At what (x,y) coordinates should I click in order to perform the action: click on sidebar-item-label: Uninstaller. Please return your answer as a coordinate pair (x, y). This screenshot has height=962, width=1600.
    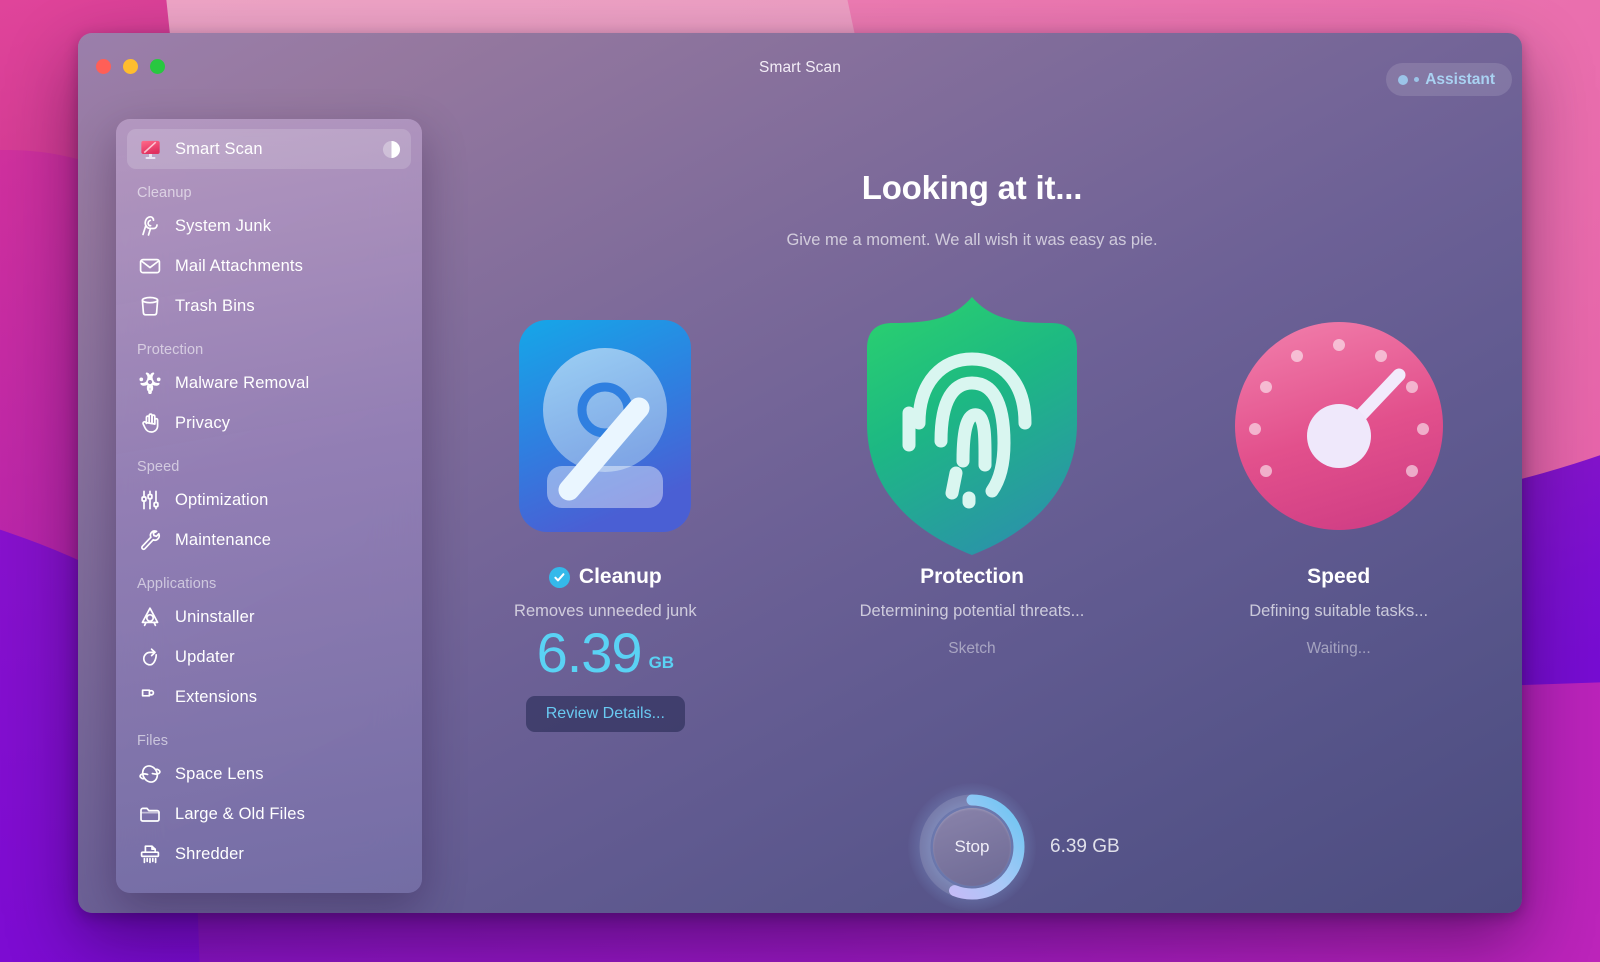
    Looking at the image, I should click on (215, 616).